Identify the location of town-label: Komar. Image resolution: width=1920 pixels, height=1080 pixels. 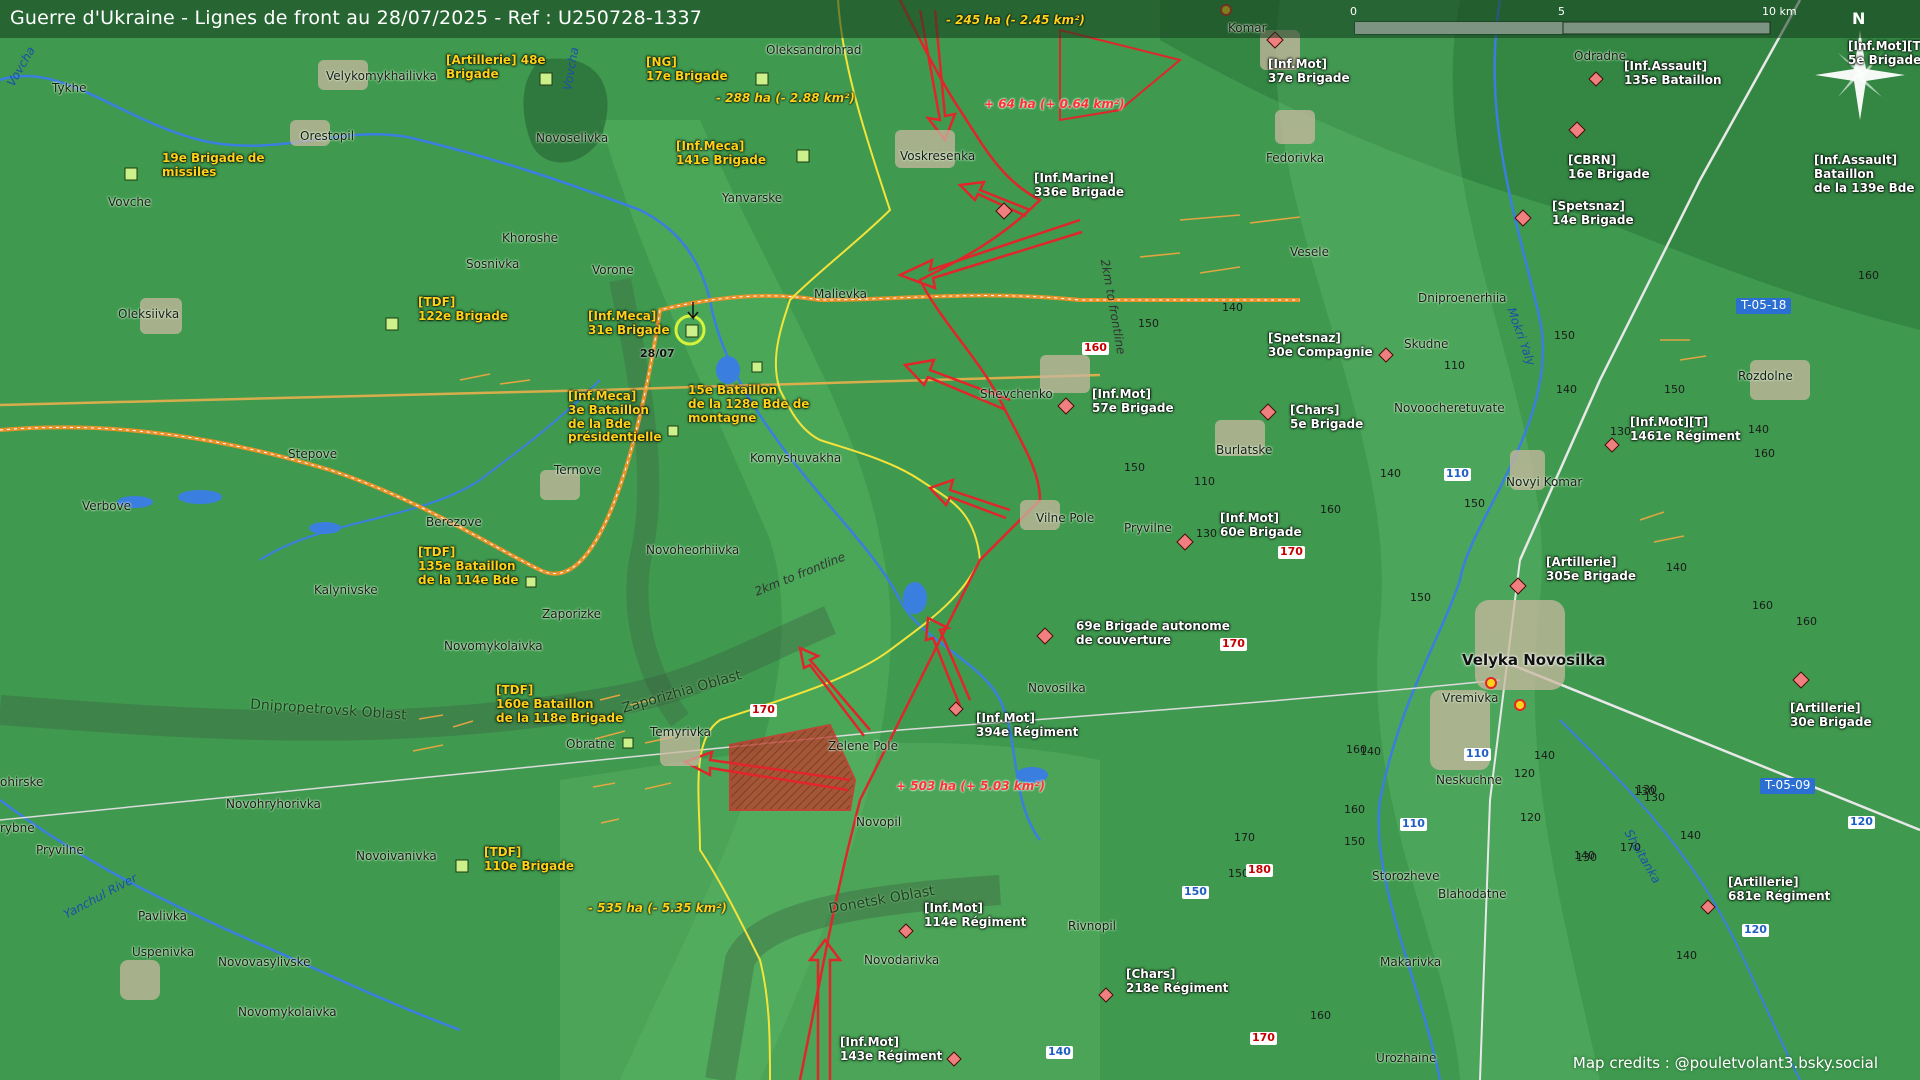
(1247, 28).